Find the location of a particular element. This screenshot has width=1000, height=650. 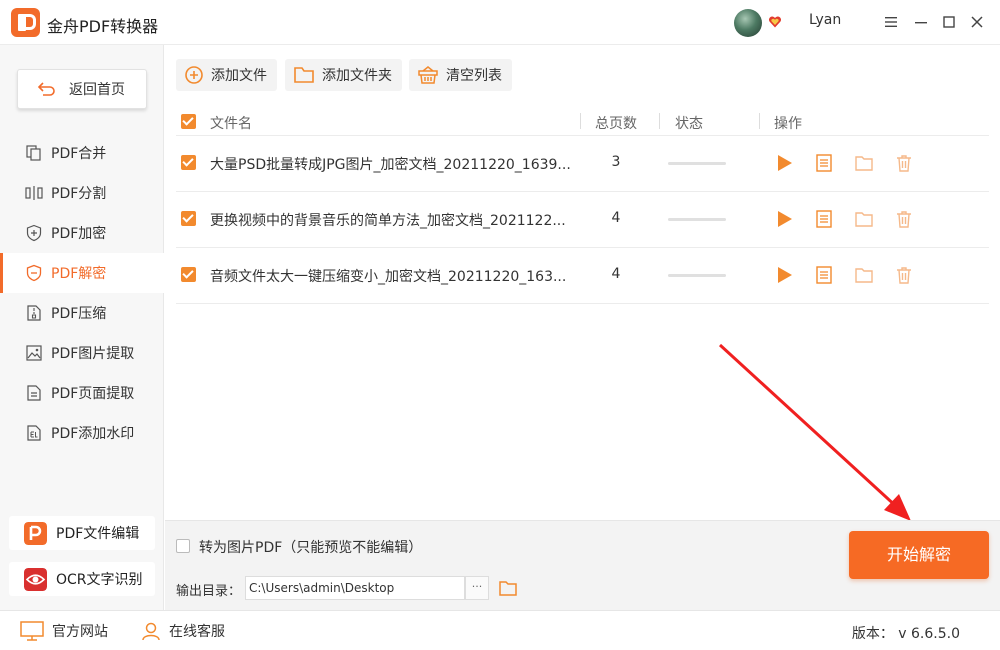

app-logo-icon is located at coordinates (25, 22).